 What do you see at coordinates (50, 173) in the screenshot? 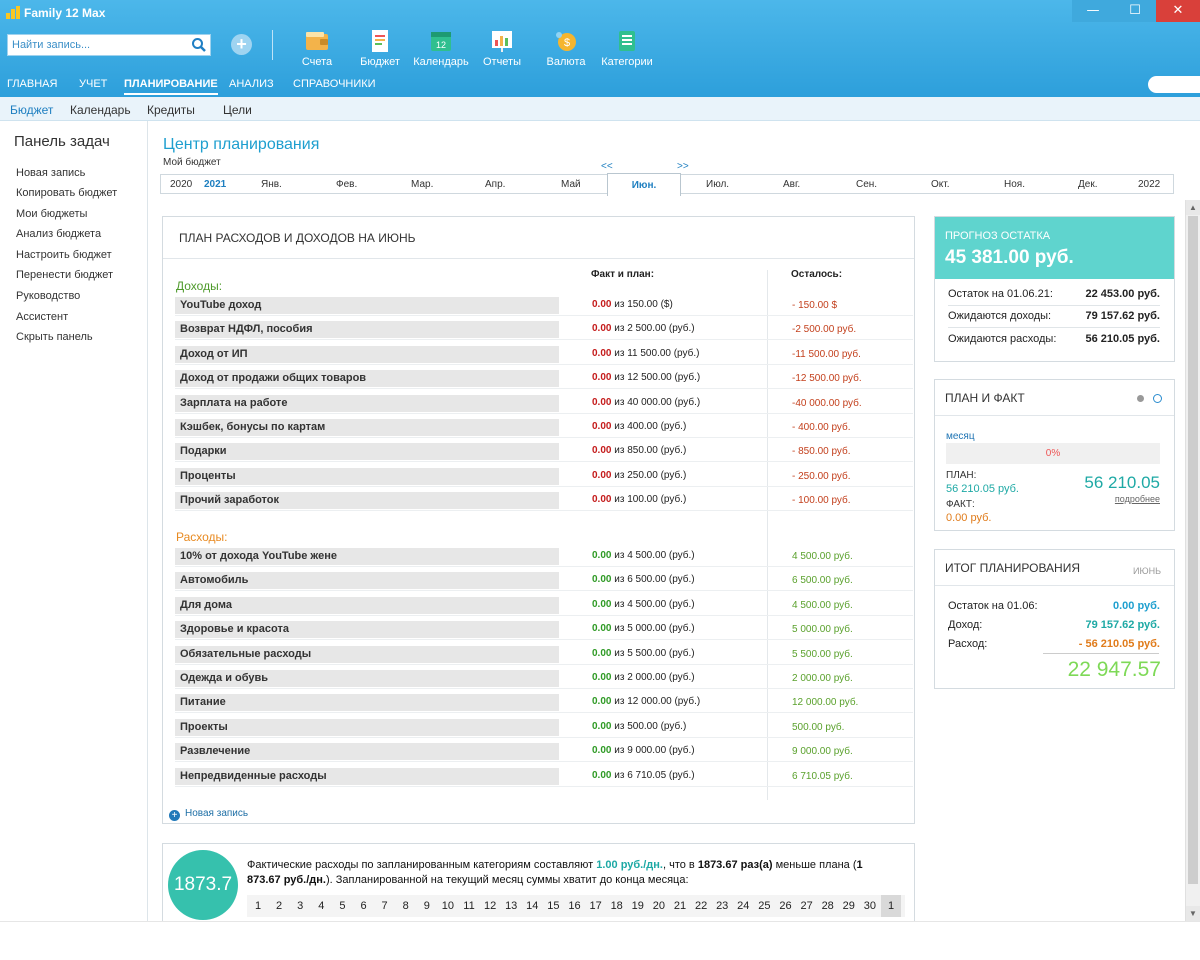
I see `task-new-entry: Новая запись` at bounding box center [50, 173].